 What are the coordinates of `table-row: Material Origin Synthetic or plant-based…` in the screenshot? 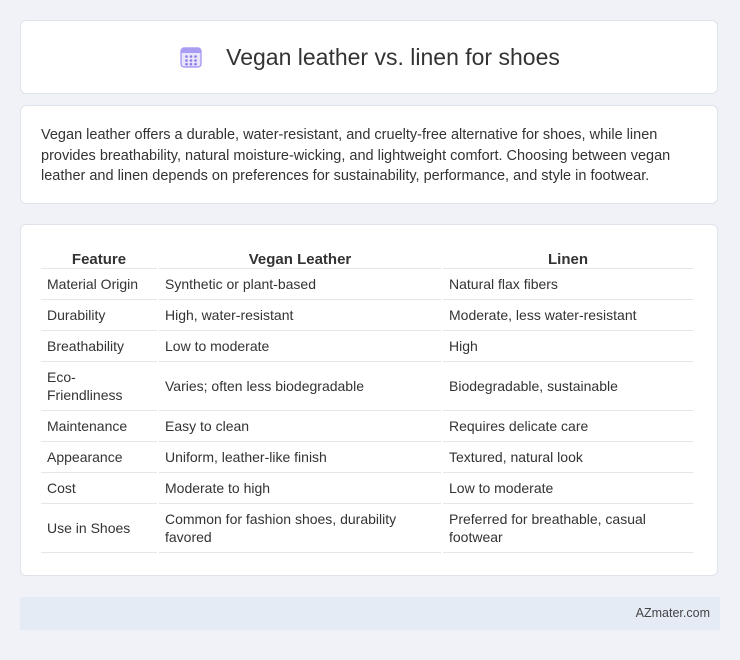 It's located at (367, 284).